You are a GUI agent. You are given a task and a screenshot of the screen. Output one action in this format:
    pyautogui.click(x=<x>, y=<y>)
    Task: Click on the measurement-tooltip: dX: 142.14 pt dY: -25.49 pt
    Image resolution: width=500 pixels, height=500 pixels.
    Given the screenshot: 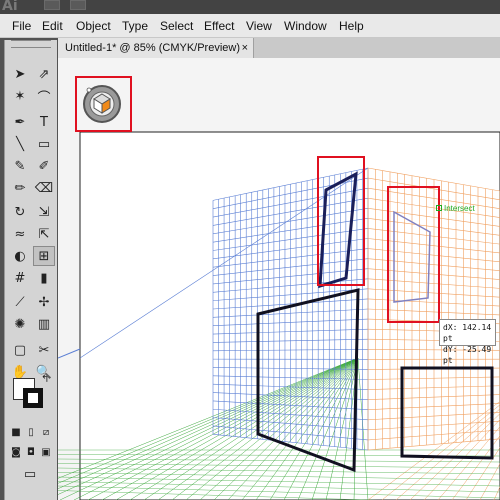 What is the action you would take?
    pyautogui.click(x=467, y=342)
    